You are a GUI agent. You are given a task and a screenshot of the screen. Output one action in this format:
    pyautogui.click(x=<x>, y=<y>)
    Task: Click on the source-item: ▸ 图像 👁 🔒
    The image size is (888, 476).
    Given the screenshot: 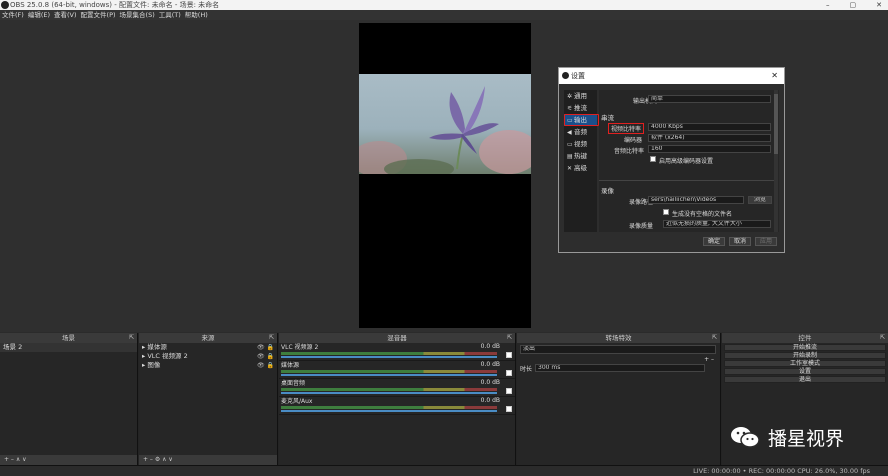 What is the action you would take?
    pyautogui.click(x=208, y=365)
    